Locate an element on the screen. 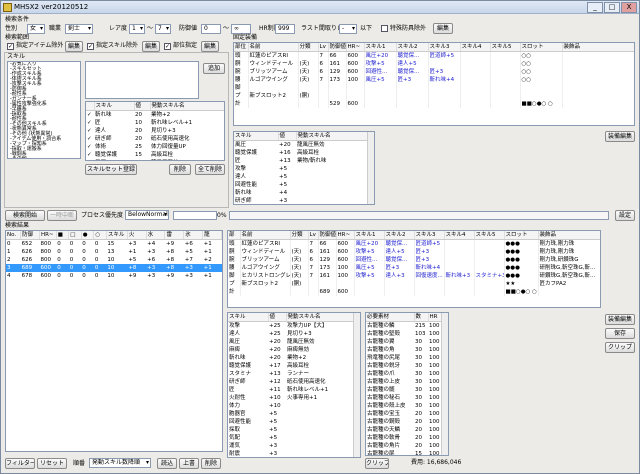  material-row: 古龍種の堅殻 103 100 is located at coordinates (404, 334).